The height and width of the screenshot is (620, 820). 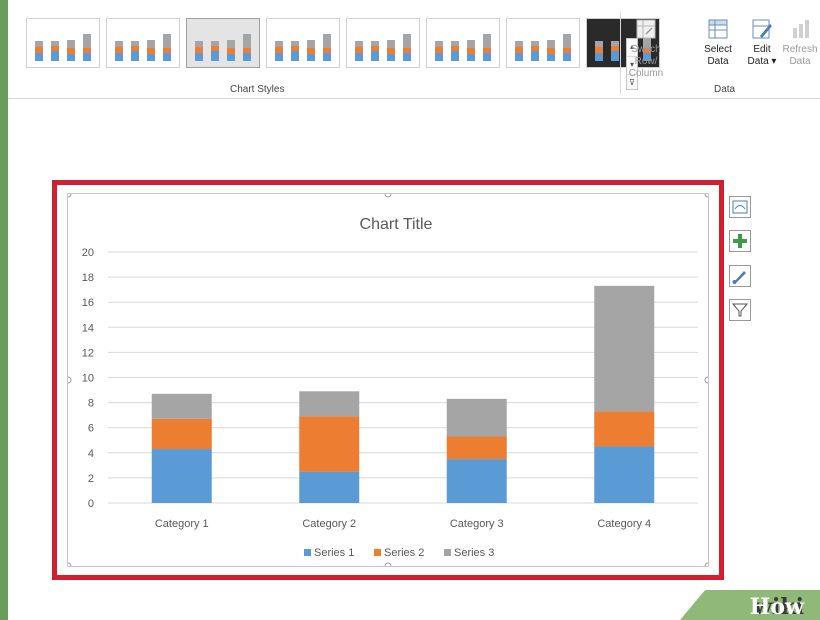 I want to click on chart-filters-button, so click(x=740, y=310).